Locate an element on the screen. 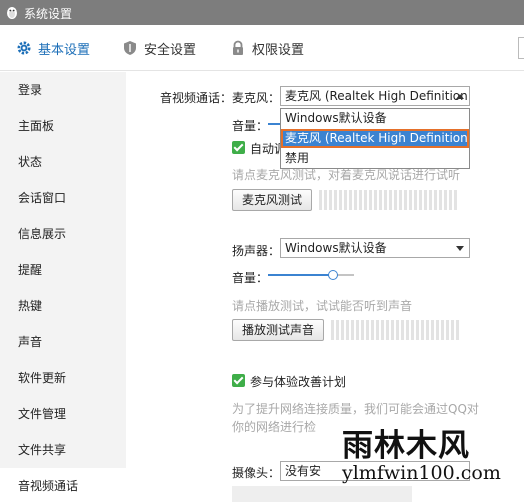 The height and width of the screenshot is (502, 524). tab-label: 基本设置 is located at coordinates (64, 50).